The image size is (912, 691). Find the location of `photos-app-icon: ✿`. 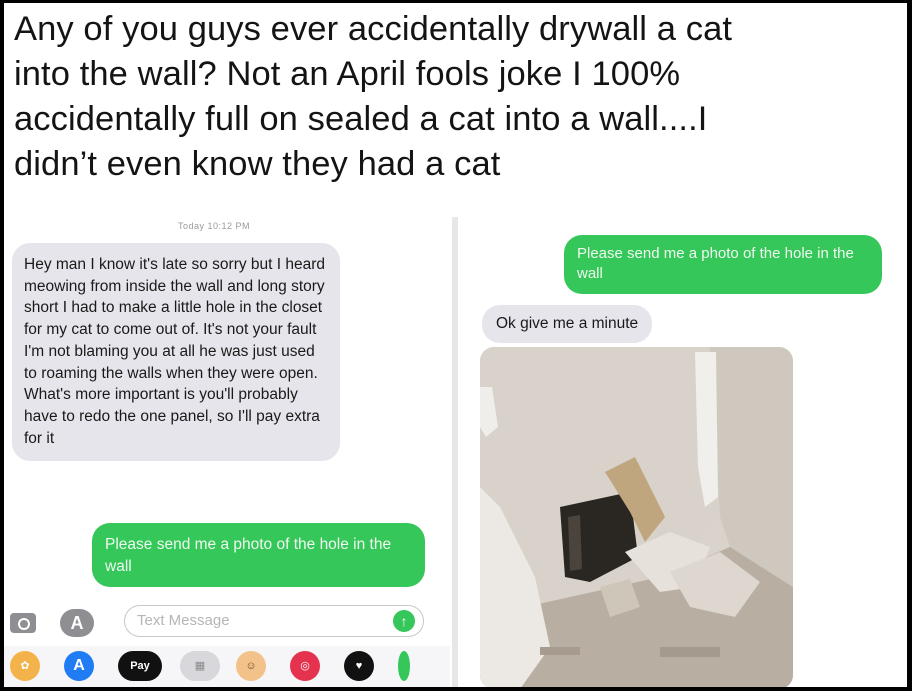

photos-app-icon: ✿ is located at coordinates (25, 666).